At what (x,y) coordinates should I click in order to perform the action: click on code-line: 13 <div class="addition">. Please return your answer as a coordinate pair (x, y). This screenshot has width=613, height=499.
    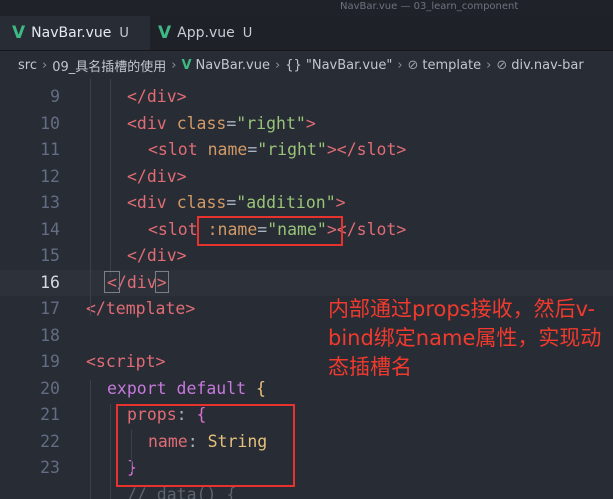
    Looking at the image, I should click on (306, 203).